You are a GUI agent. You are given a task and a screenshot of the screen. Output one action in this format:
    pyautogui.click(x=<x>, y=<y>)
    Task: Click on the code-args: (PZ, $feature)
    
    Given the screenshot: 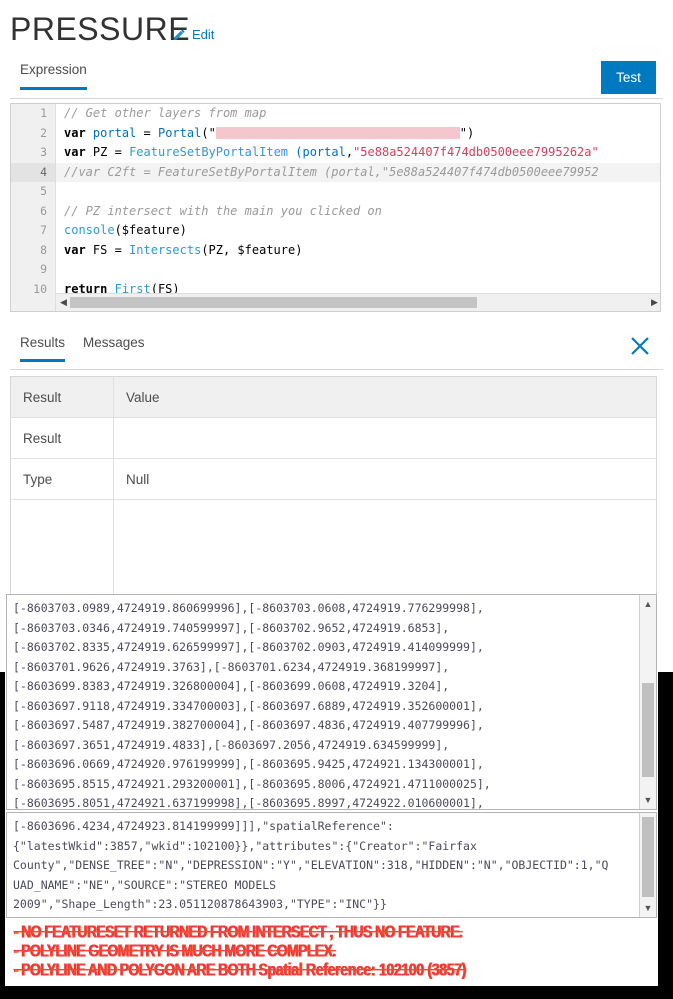 What is the action you would take?
    pyautogui.click(x=252, y=249)
    